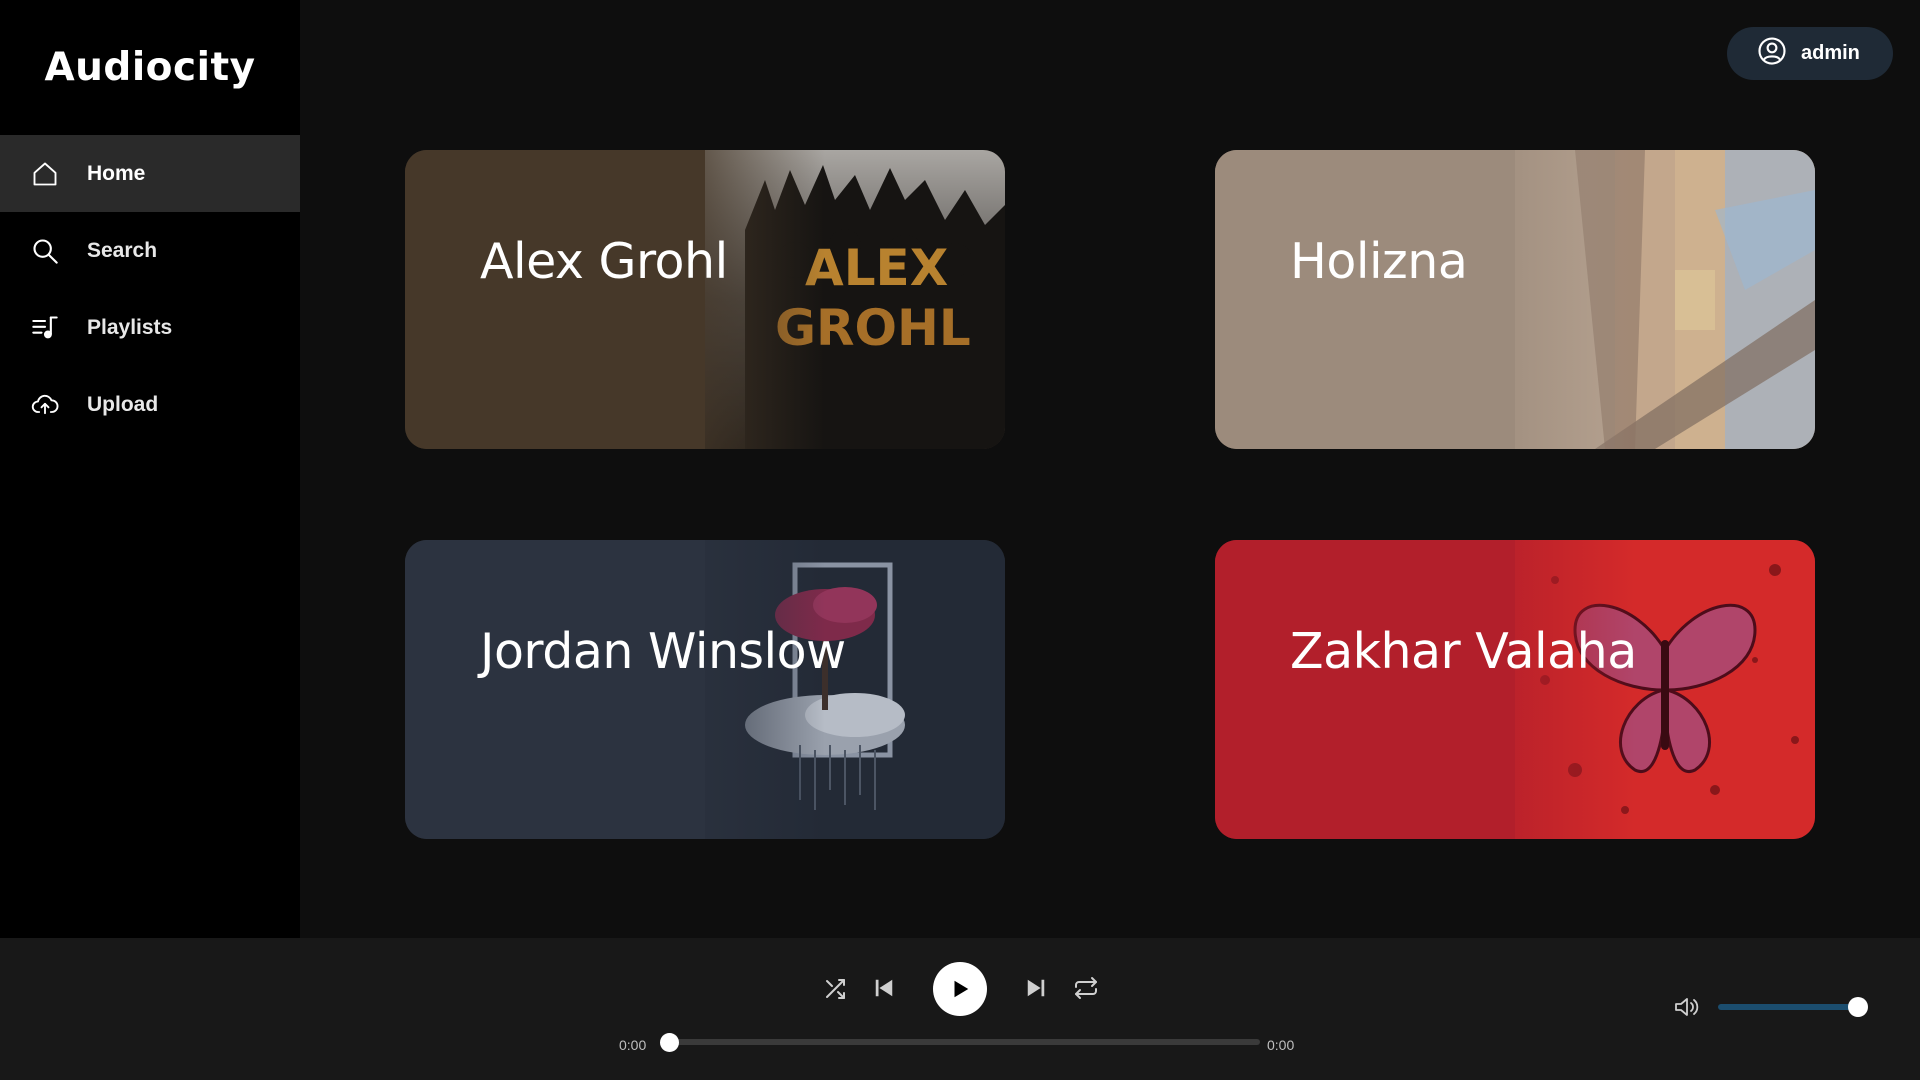  What do you see at coordinates (1281, 1045) in the screenshot?
I see `total-time: 0:00` at bounding box center [1281, 1045].